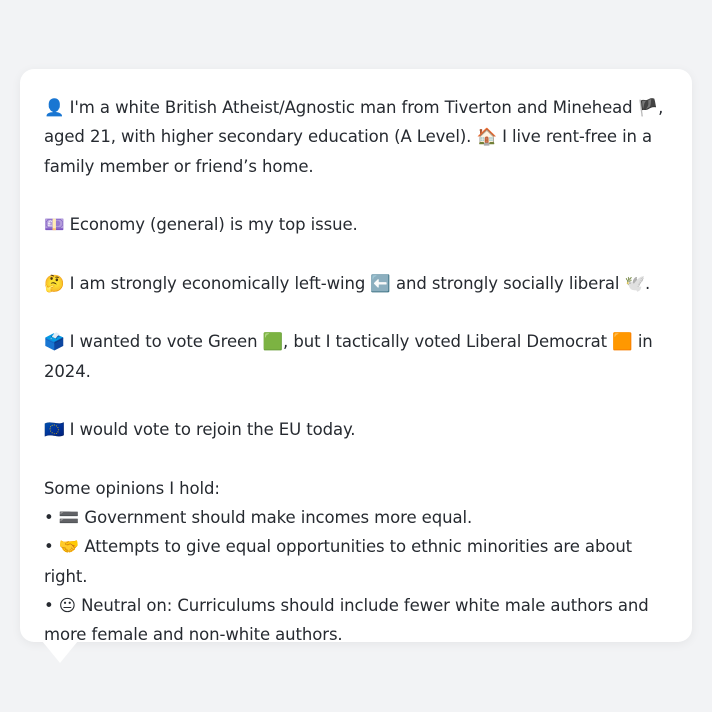 The image size is (712, 712). Describe the element at coordinates (163, 342) in the screenshot. I see `vote-text: I wanted to vote Green` at that location.